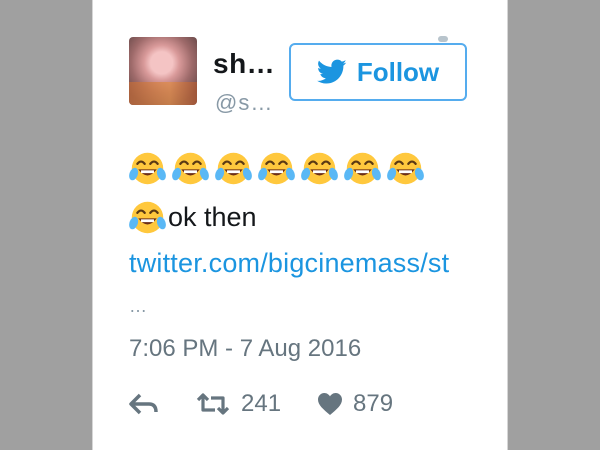 The height and width of the screenshot is (450, 600). I want to click on avatar, so click(163, 71).